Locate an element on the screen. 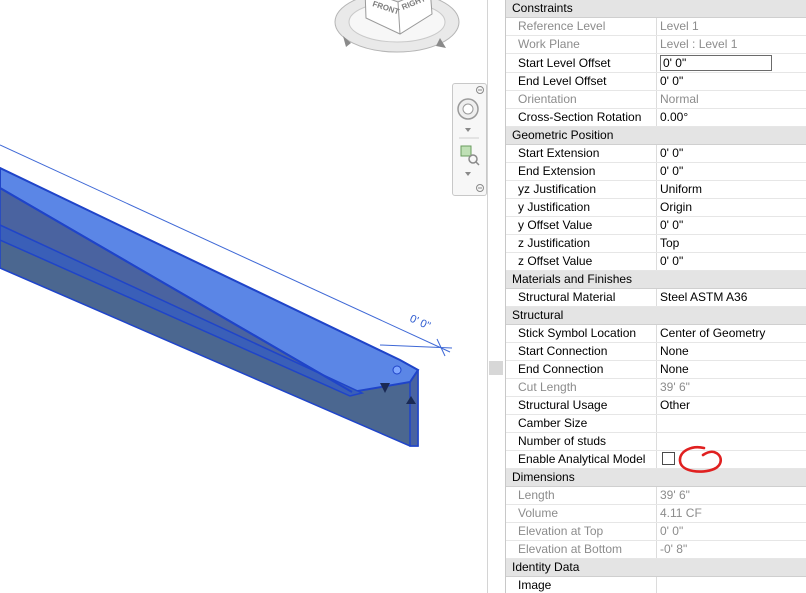  property-row: Work Plane Level : Level 1 is located at coordinates (656, 44).